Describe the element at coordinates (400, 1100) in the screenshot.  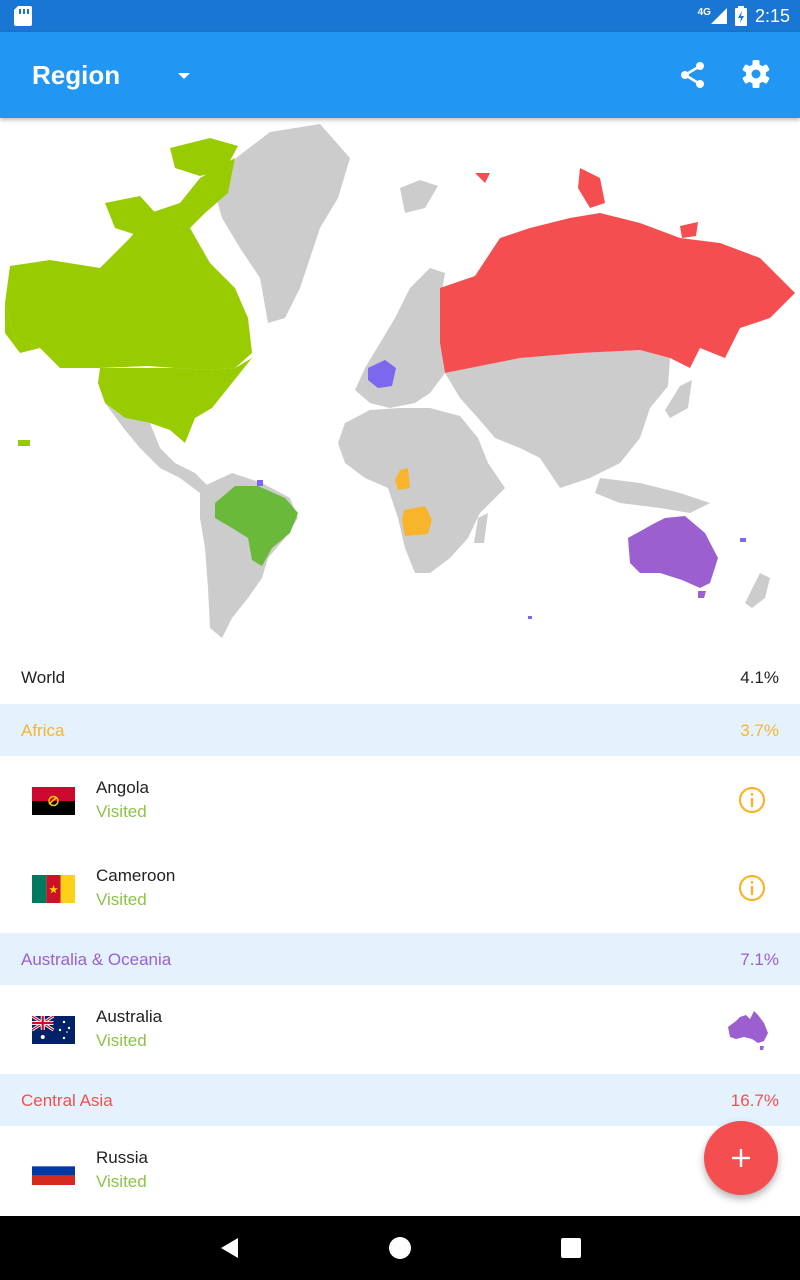
I see `section-header-central-asia: Central Asia 16.7%` at that location.